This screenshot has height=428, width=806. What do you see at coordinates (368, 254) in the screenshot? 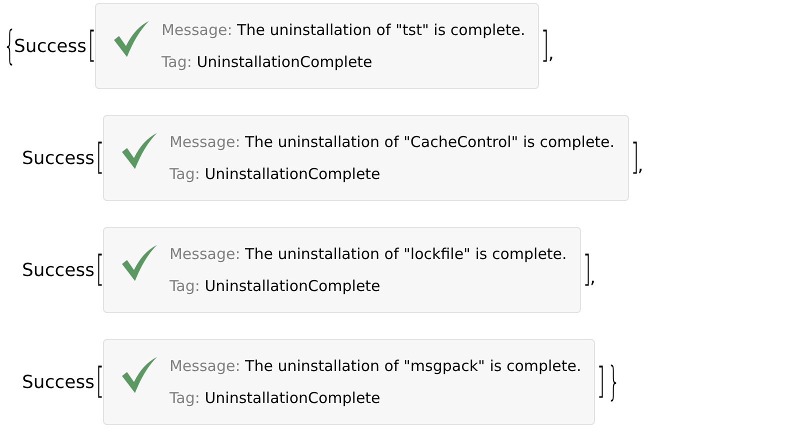
I see `message-line: Message: The uninstallation of "lockfile" is complete.` at bounding box center [368, 254].